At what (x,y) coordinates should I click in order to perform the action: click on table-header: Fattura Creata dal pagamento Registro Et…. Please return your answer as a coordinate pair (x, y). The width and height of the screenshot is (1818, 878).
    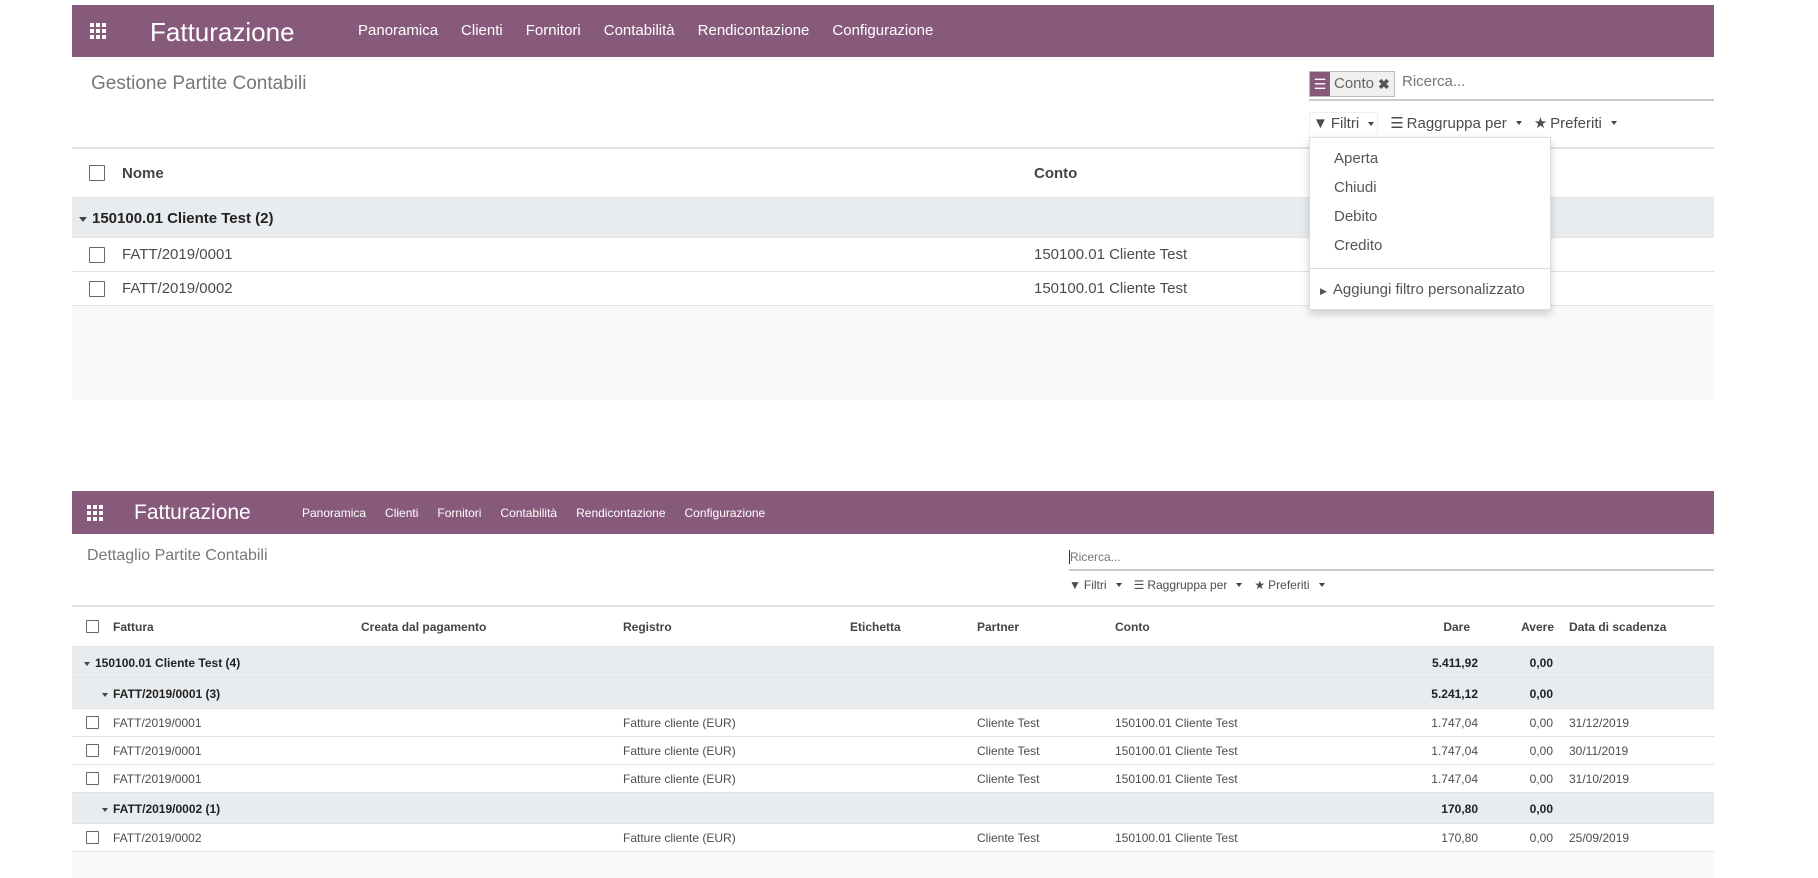
    Looking at the image, I should click on (893, 627).